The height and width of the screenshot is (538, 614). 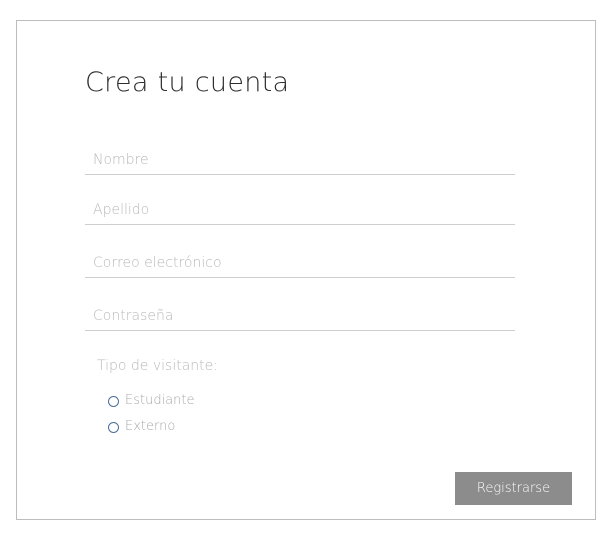 I want to click on radio-label-estudiante: Estudiante, so click(x=160, y=400).